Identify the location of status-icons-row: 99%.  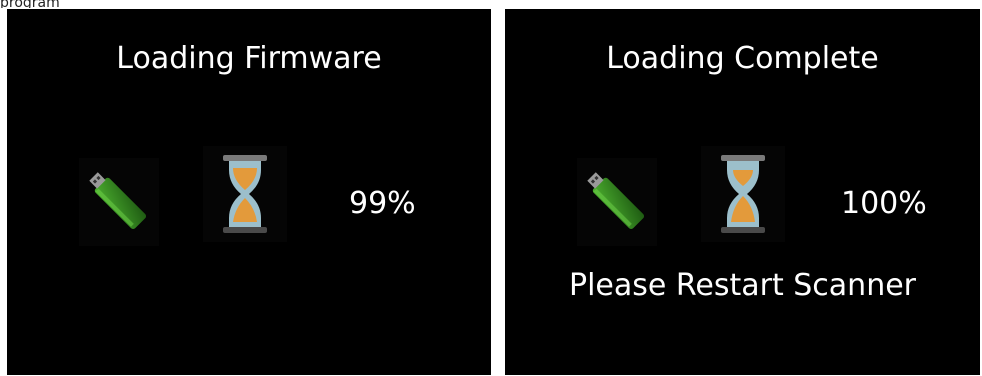
(249, 201).